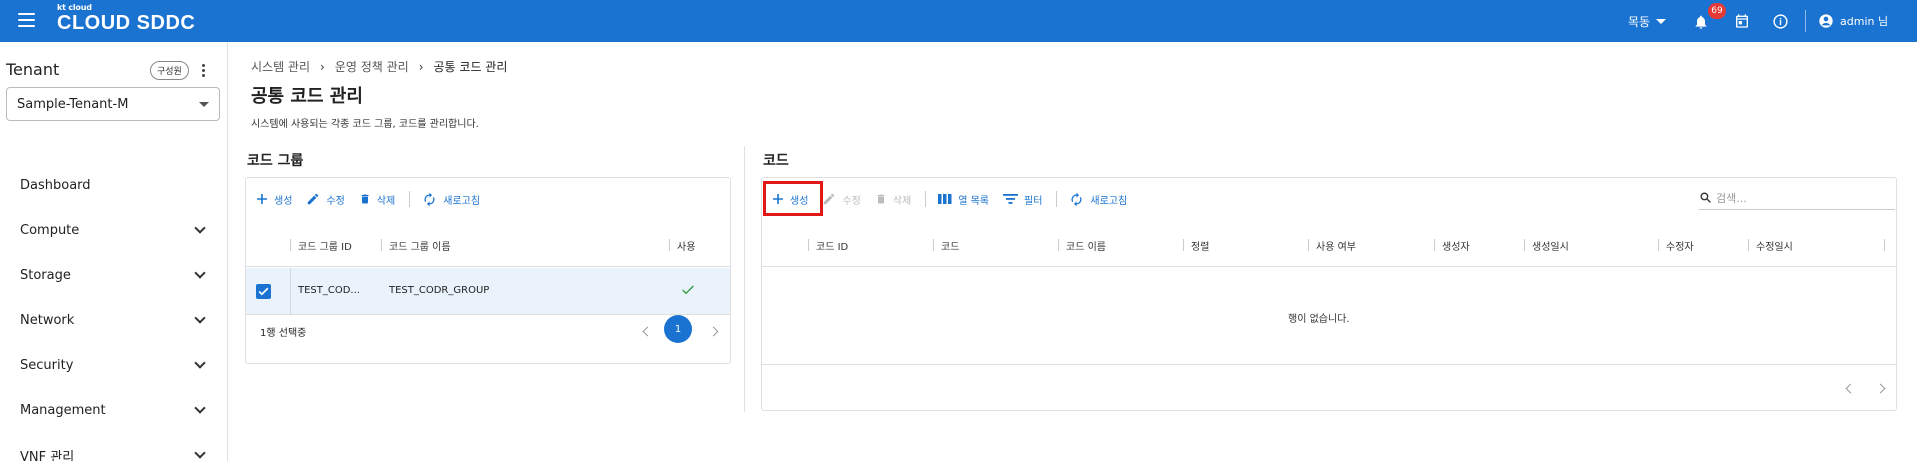 This screenshot has height=461, width=1917. Describe the element at coordinates (47, 320) in the screenshot. I see `nav-item-label: Network` at that location.